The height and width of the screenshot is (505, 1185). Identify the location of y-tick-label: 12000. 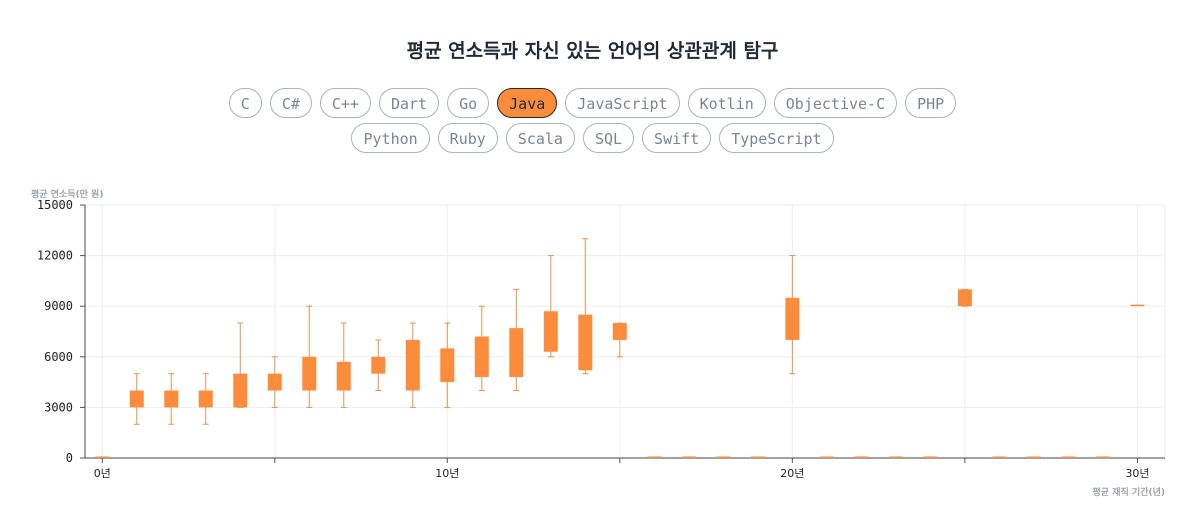
(55, 256).